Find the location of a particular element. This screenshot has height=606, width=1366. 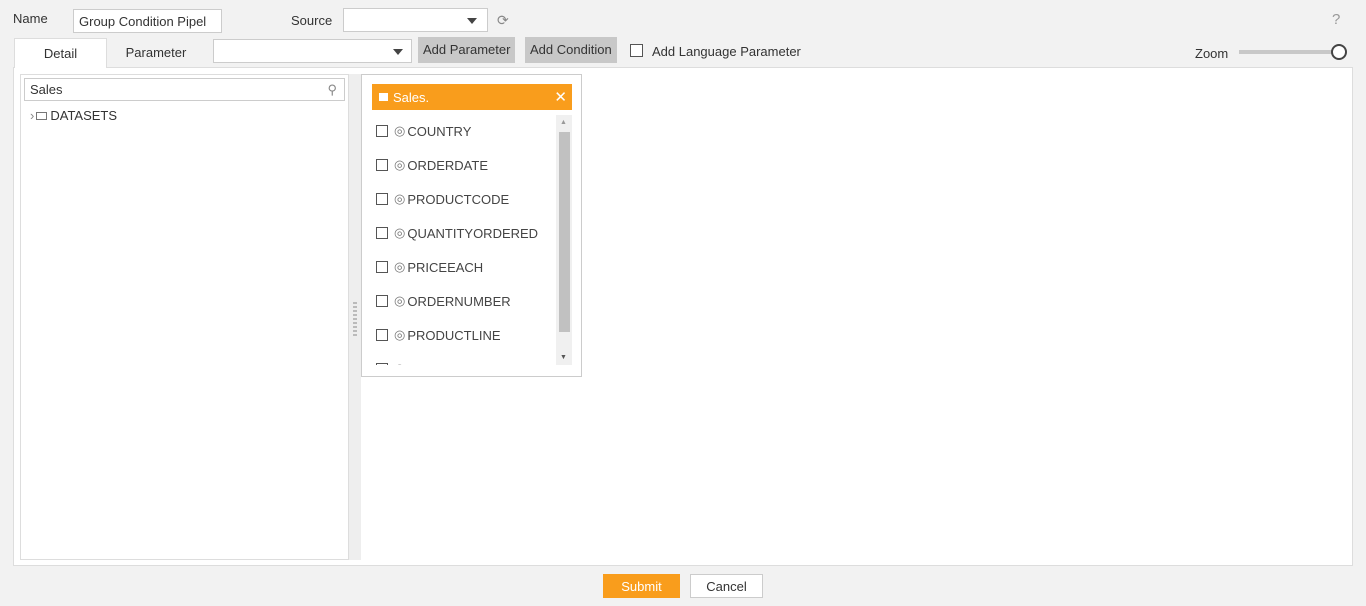

add-parameter-button: Add Parameter is located at coordinates (467, 50).